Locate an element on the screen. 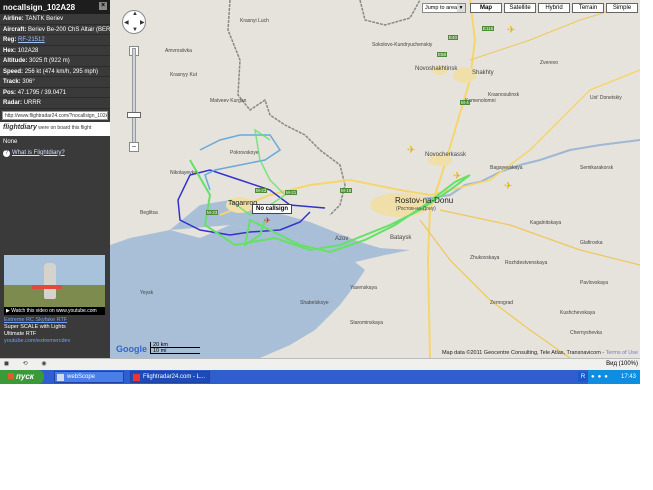  place-label: Ust' Donetskiy is located at coordinates (606, 98).